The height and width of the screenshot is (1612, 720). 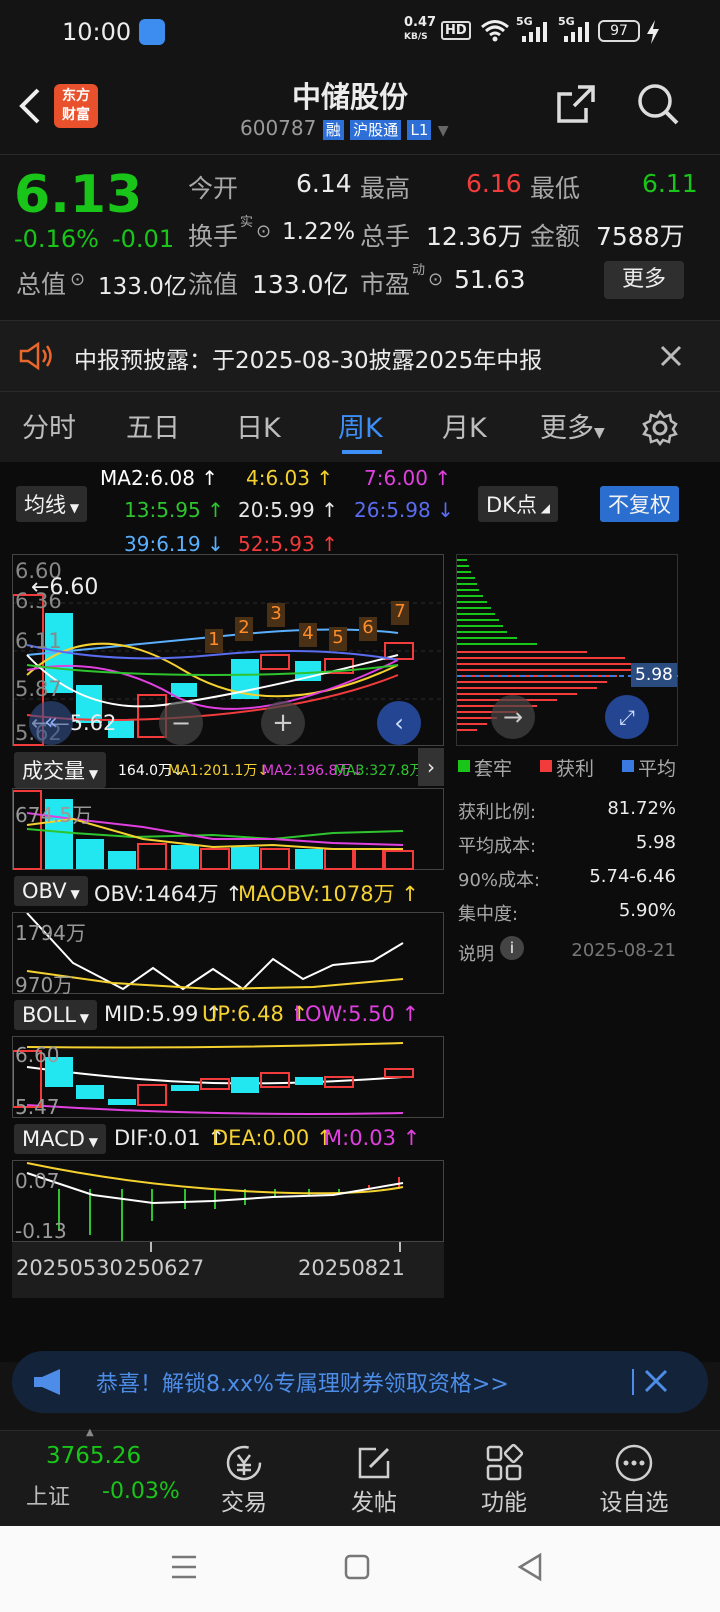 I want to click on notice-text: 中报预披露：于2025-08-30披露2025年中报, so click(x=308, y=361).